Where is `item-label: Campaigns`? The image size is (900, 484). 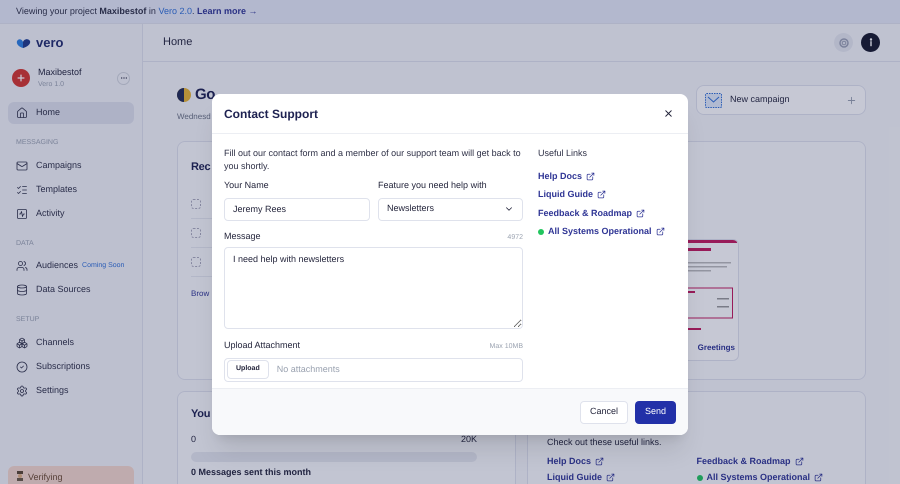
item-label: Campaigns is located at coordinates (59, 165).